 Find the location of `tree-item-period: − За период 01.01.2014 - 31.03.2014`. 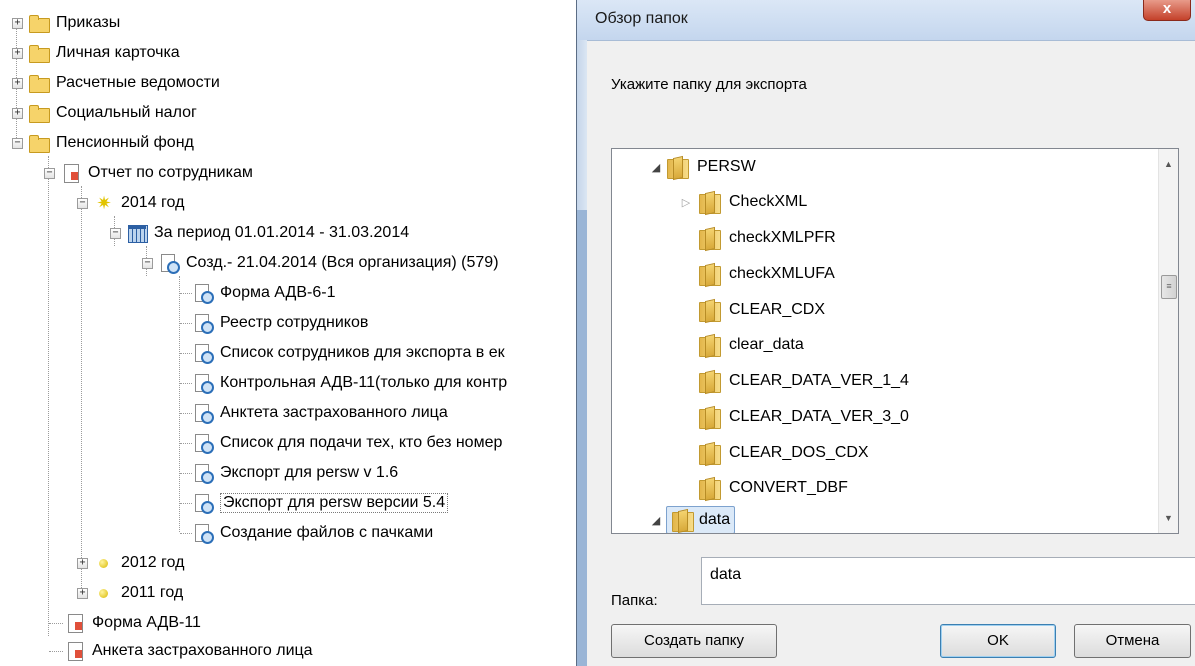

tree-item-period: − За период 01.01.2014 - 31.03.2014 is located at coordinates (259, 233).